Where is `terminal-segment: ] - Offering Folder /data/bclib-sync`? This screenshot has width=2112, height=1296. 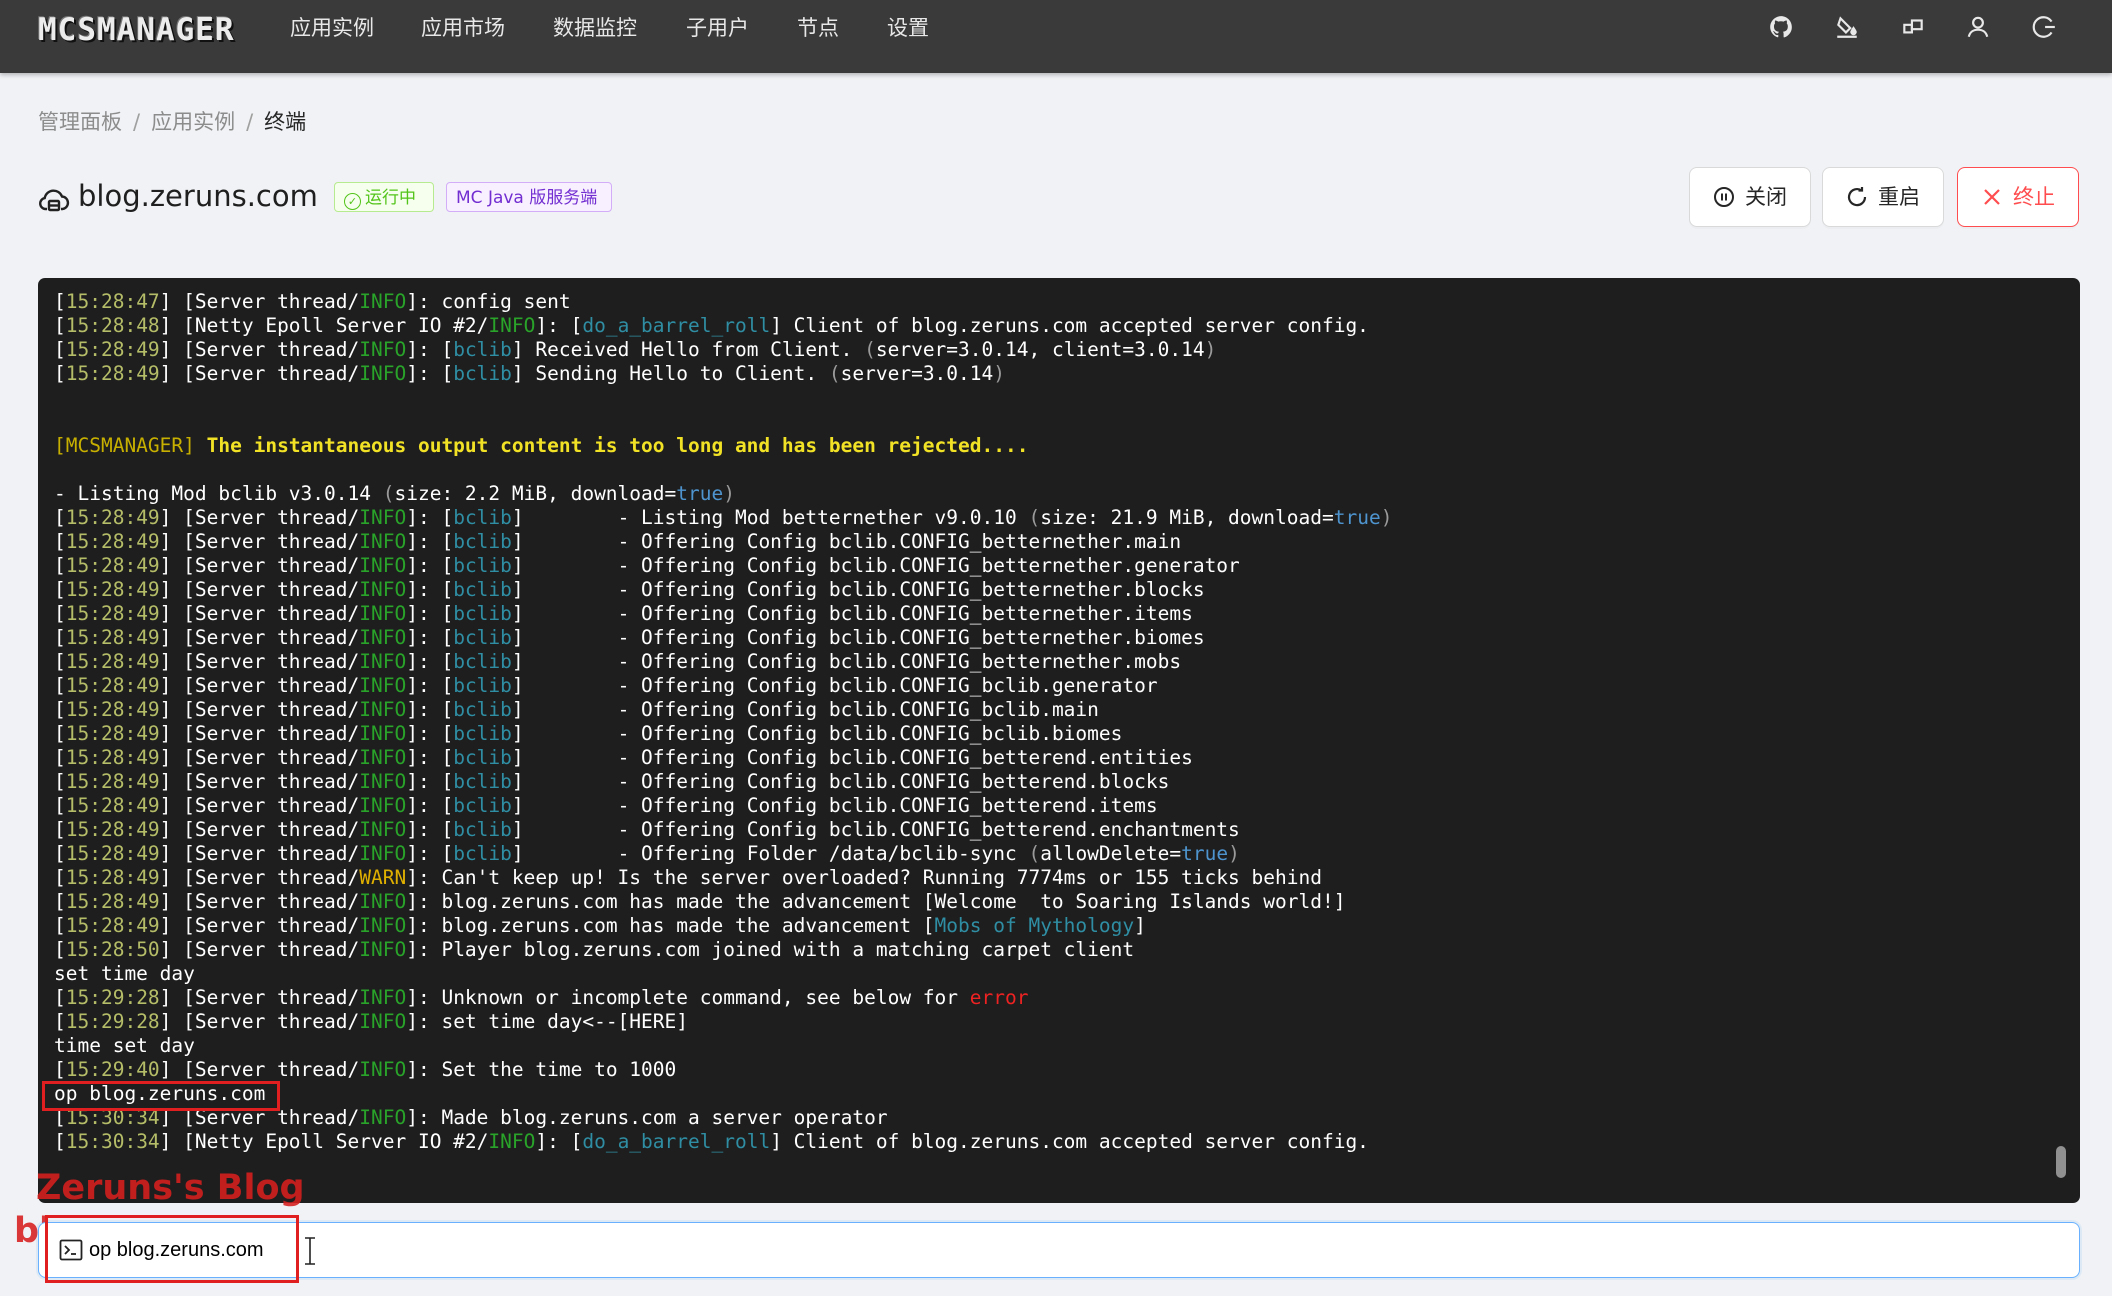
terminal-segment: ] - Offering Folder /data/bclib-sync is located at coordinates (770, 853).